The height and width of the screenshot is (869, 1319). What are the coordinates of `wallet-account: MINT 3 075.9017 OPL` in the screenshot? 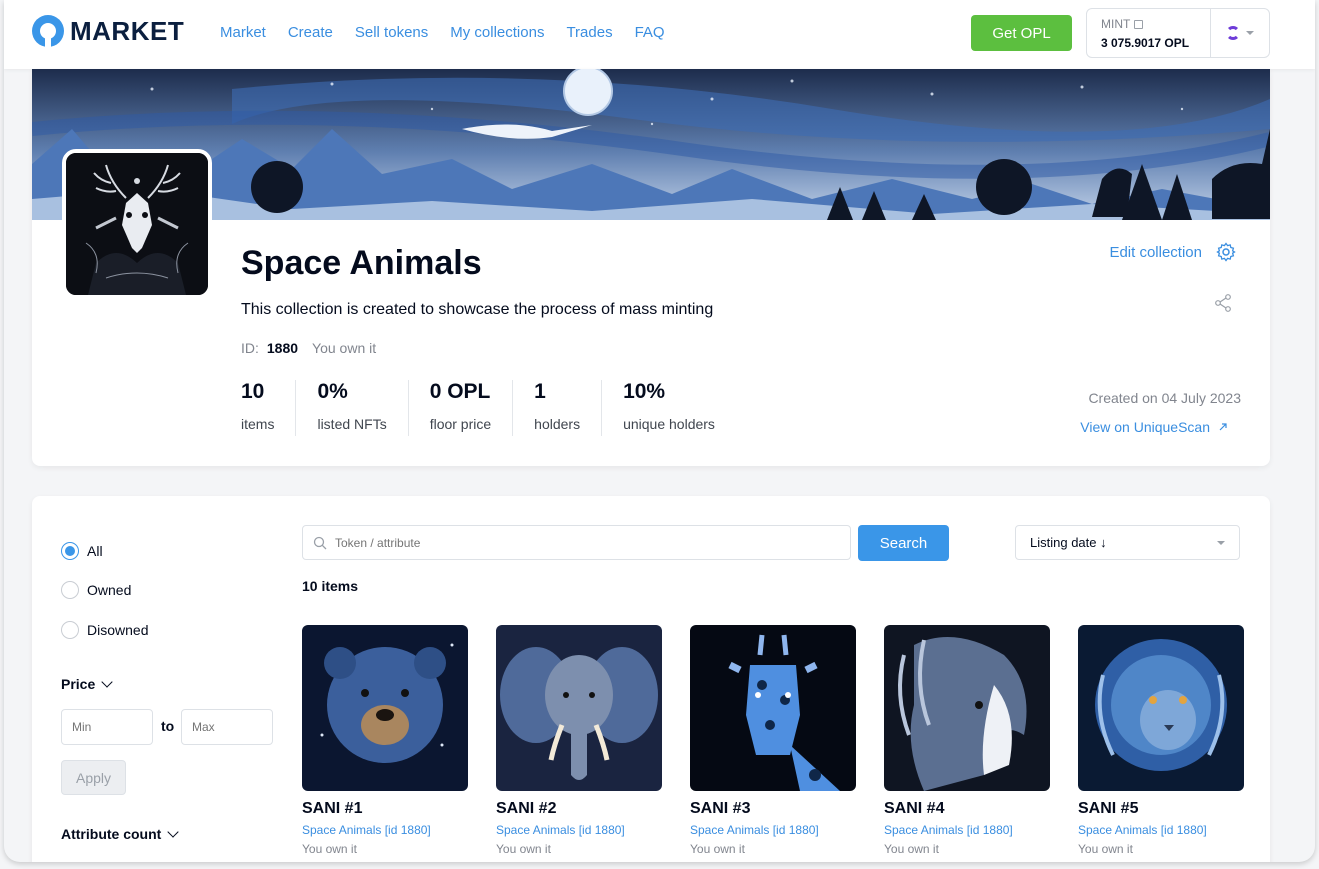 It's located at (1149, 33).